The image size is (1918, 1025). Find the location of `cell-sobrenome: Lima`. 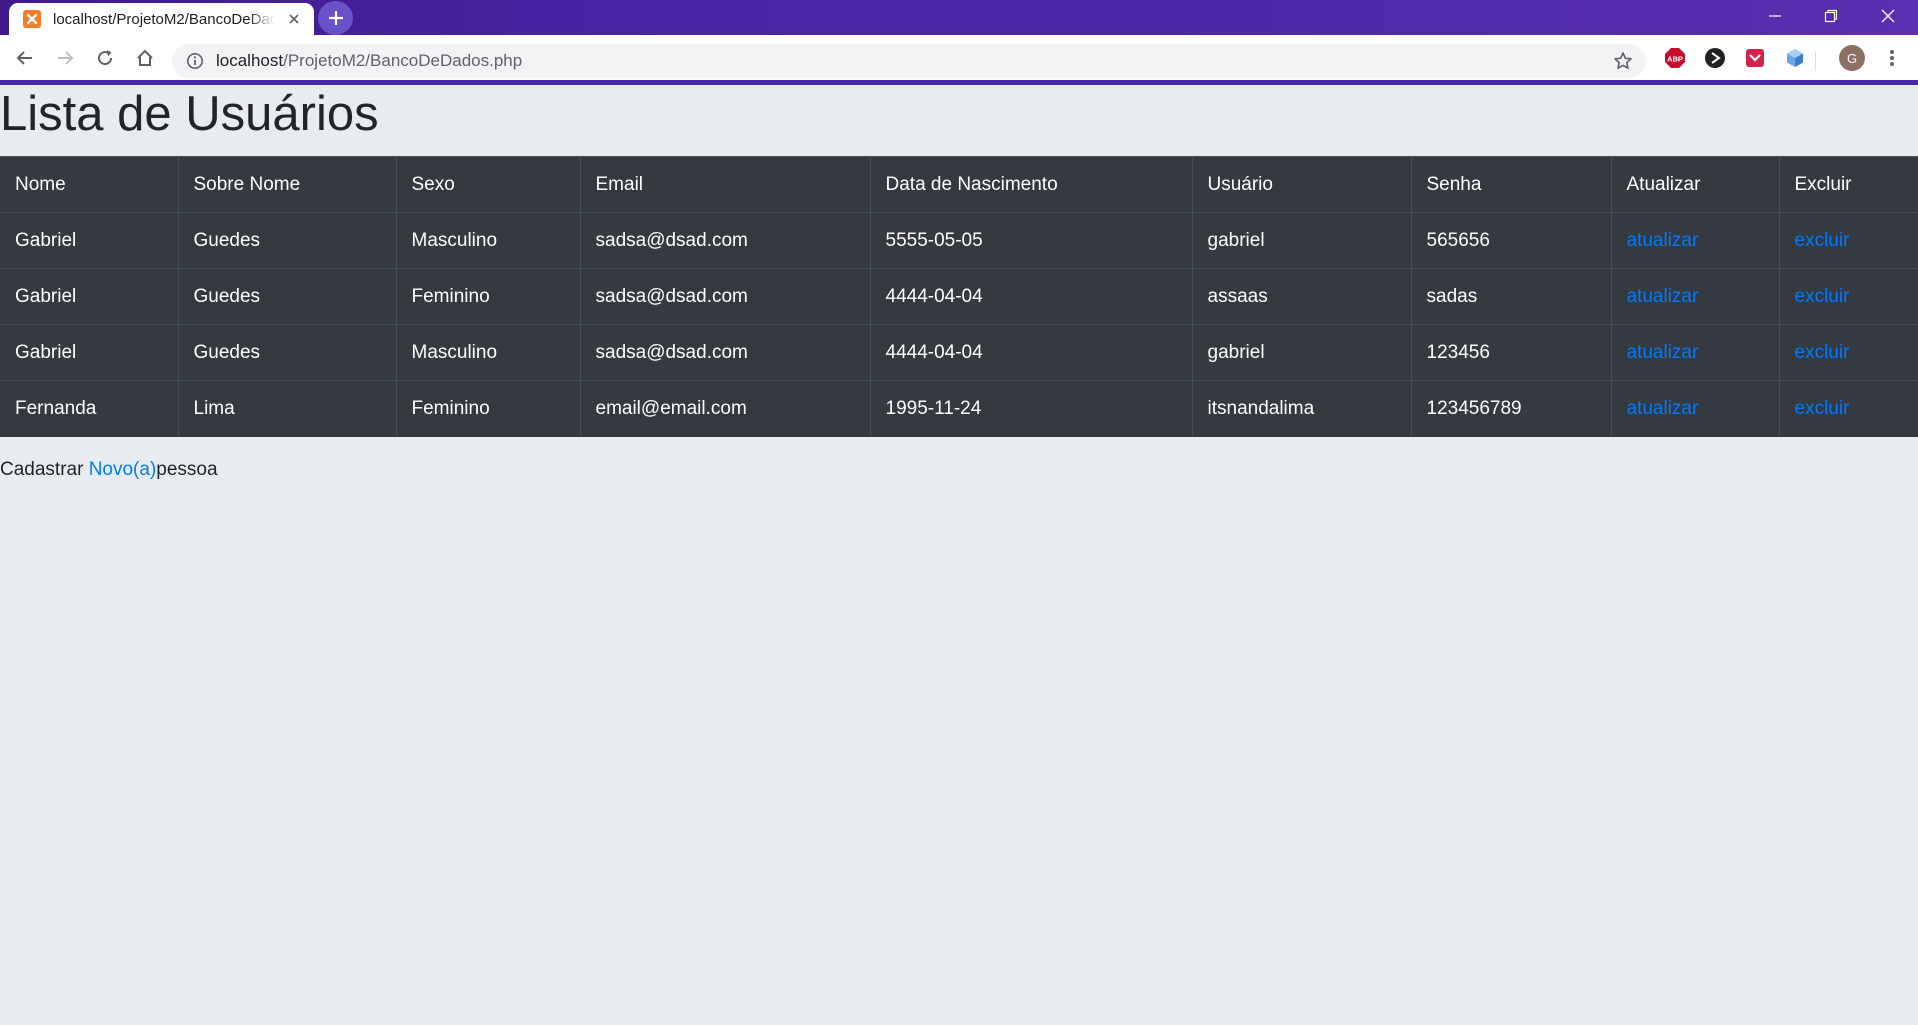

cell-sobrenome: Lima is located at coordinates (286, 408).